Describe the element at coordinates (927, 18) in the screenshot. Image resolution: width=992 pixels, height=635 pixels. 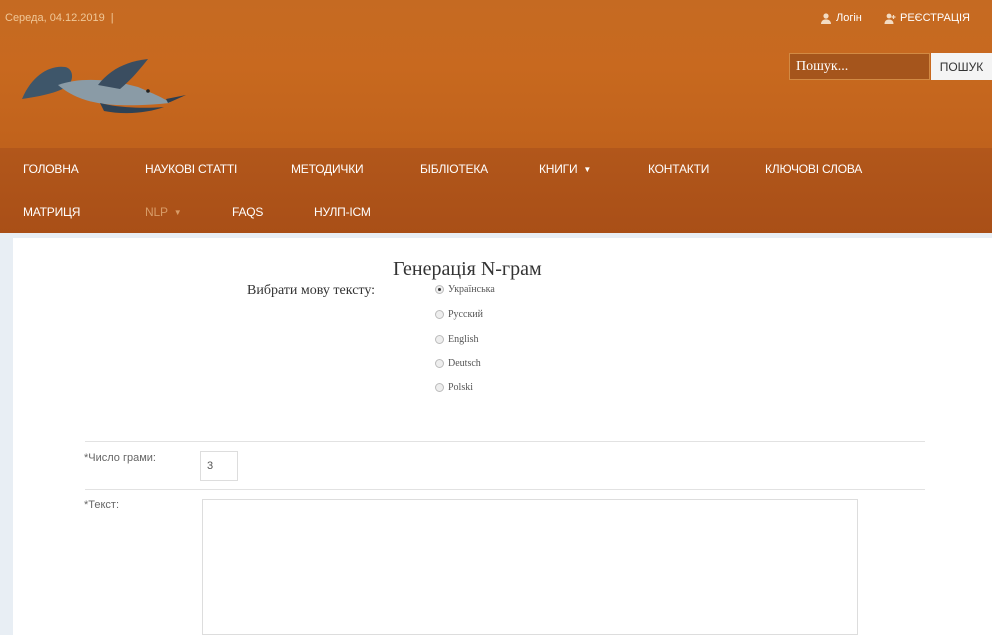
I see `register-link: РЕЄСТРАЦІЯ` at that location.